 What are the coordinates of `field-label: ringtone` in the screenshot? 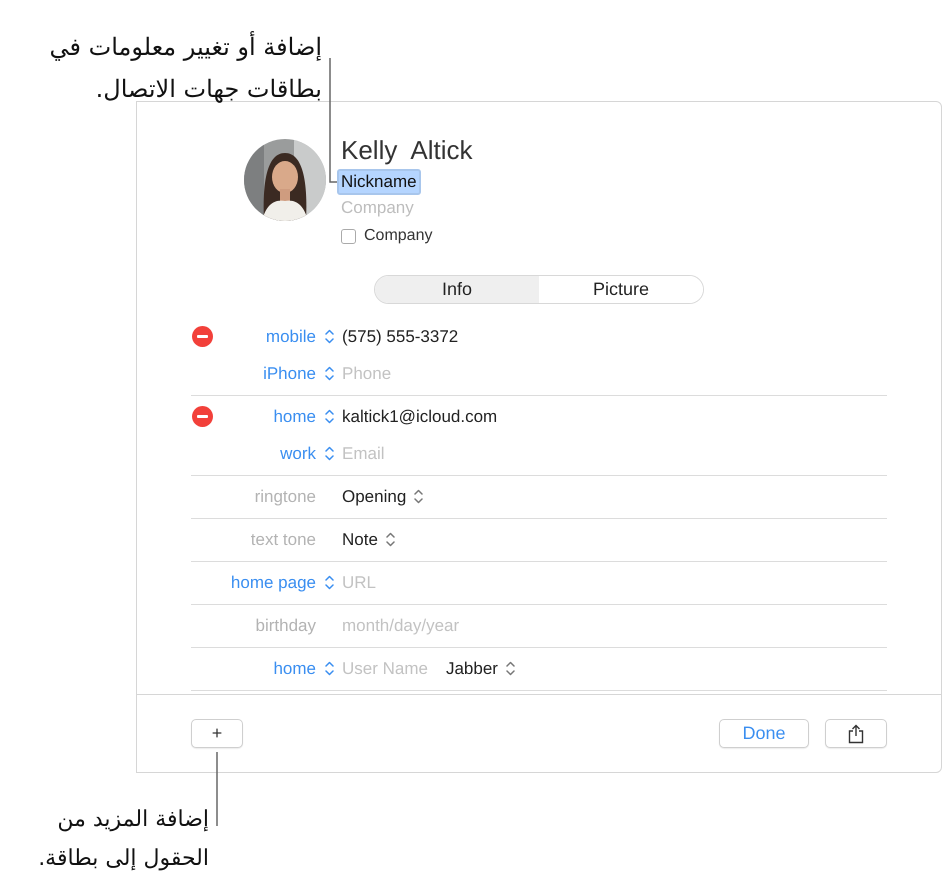 It's located at (285, 496).